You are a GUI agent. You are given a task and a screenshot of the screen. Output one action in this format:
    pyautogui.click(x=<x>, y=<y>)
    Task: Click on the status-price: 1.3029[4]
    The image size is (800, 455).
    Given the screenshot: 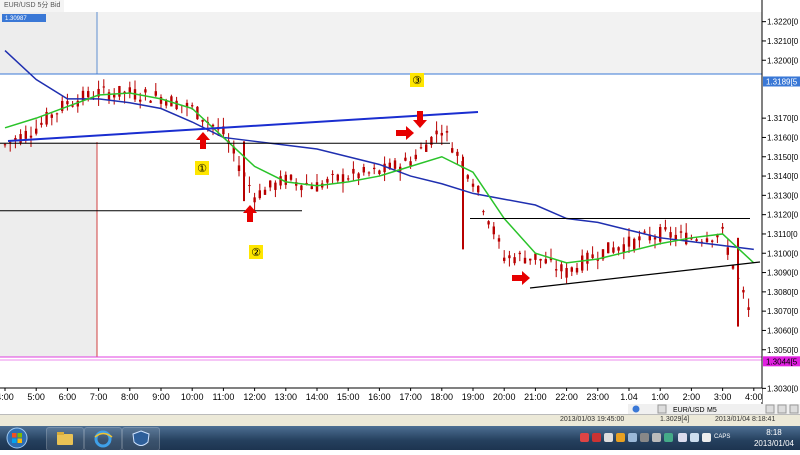 What is the action you would take?
    pyautogui.click(x=675, y=419)
    